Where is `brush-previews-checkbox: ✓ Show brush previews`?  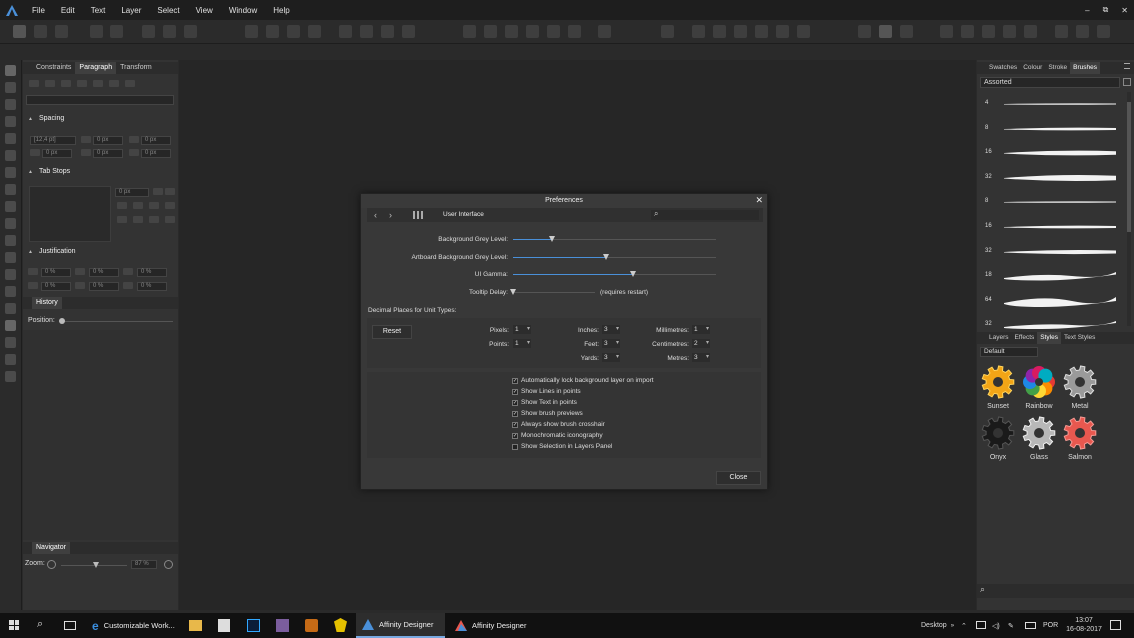 brush-previews-checkbox: ✓ Show brush previews is located at coordinates (547, 413).